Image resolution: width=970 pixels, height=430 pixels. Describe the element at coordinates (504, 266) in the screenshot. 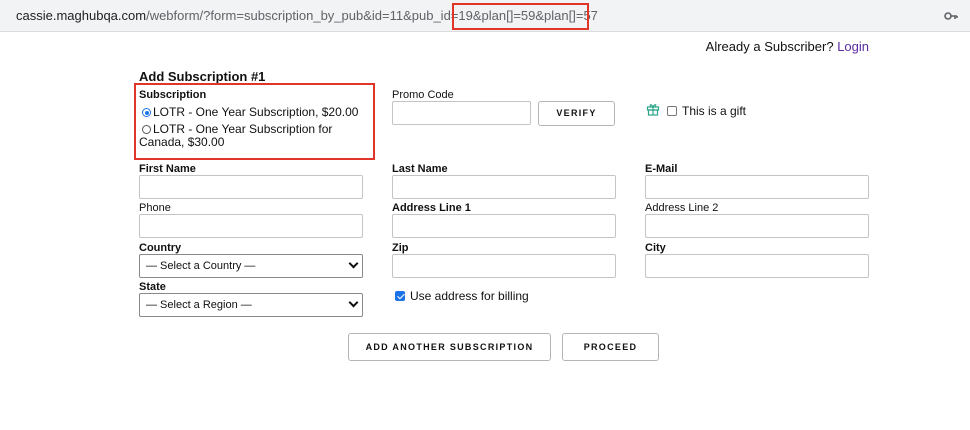

I see `zip-input` at that location.